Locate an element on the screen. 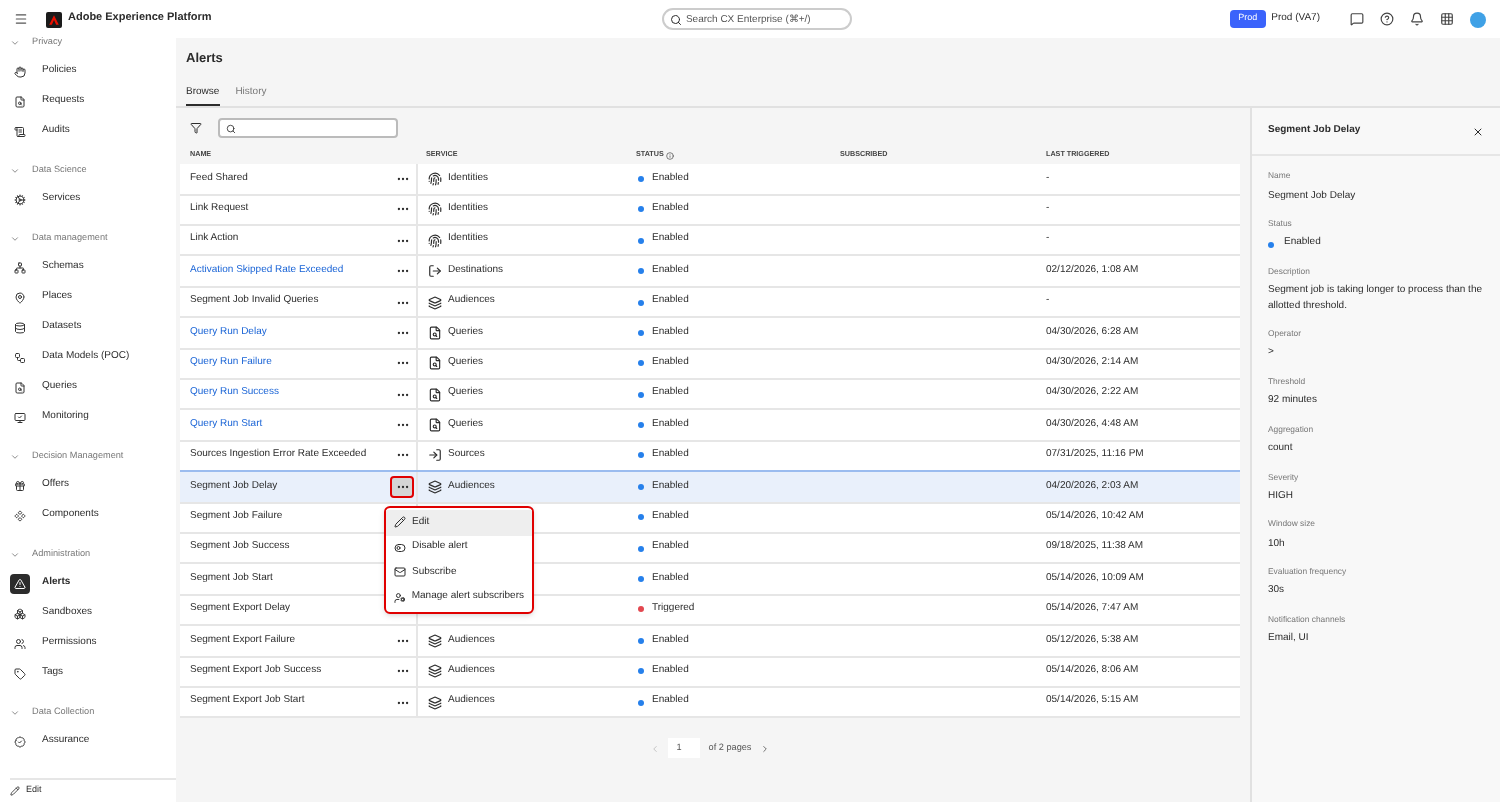 The image size is (1500, 802). help-icon is located at coordinates (1387, 19).